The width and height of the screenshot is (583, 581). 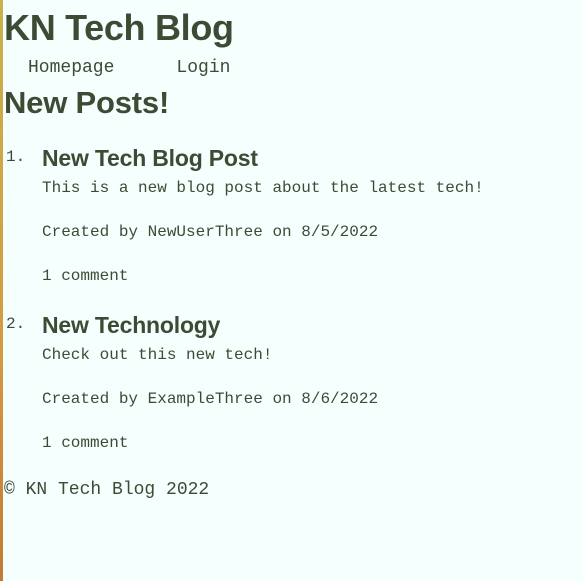 What do you see at coordinates (312, 158) in the screenshot?
I see `post-title: New Tech Blog Post` at bounding box center [312, 158].